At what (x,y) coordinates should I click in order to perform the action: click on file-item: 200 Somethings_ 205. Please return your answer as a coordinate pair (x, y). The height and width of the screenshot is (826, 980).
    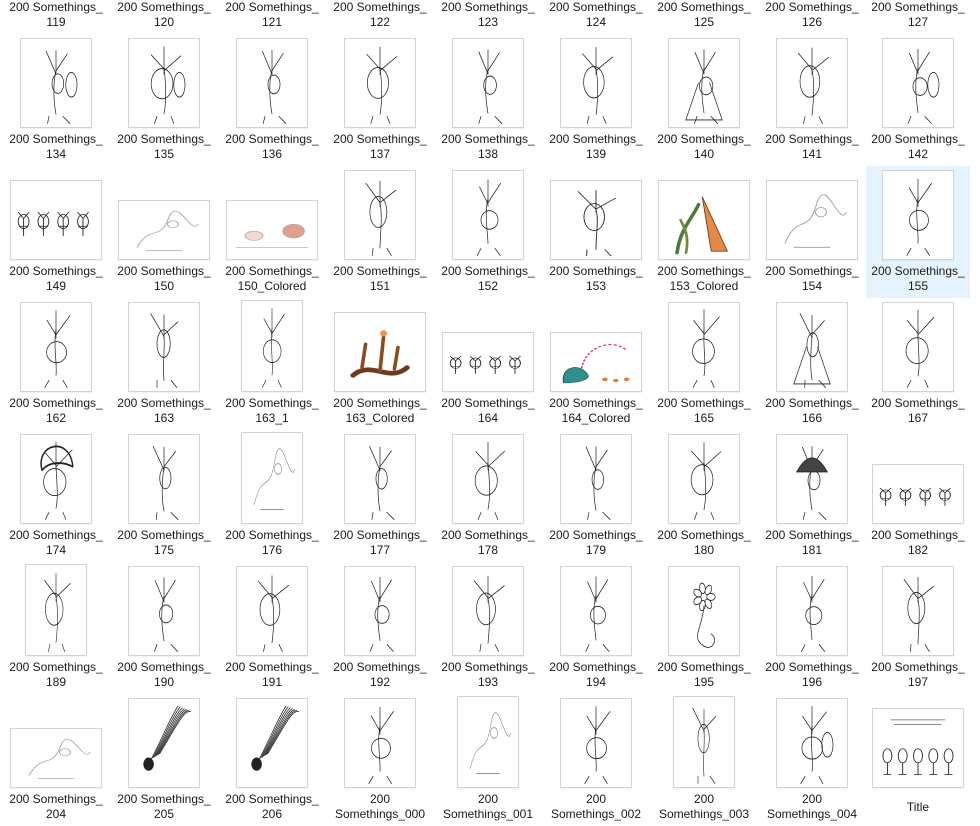
    Looking at the image, I should click on (164, 760).